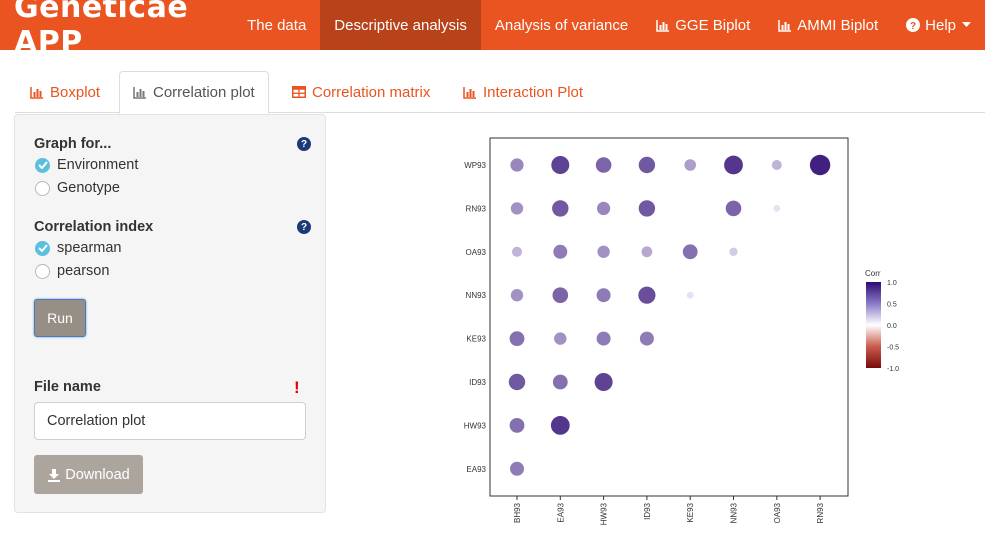 Image resolution: width=985 pixels, height=535 pixels. I want to click on y-tick-label: WP93, so click(475, 165).